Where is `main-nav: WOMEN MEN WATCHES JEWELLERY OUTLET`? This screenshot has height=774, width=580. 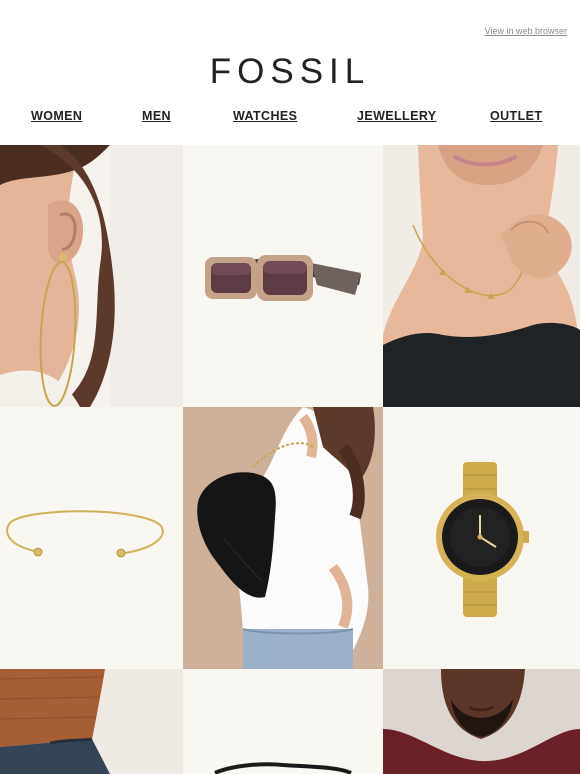 main-nav: WOMEN MEN WATCHES JEWELLERY OUTLET is located at coordinates (290, 118).